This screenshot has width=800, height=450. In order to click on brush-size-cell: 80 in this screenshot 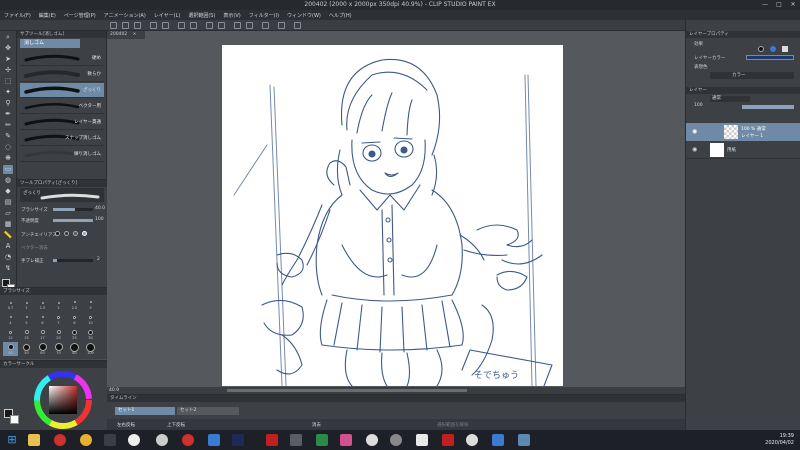, I will do `click(74, 349)`.